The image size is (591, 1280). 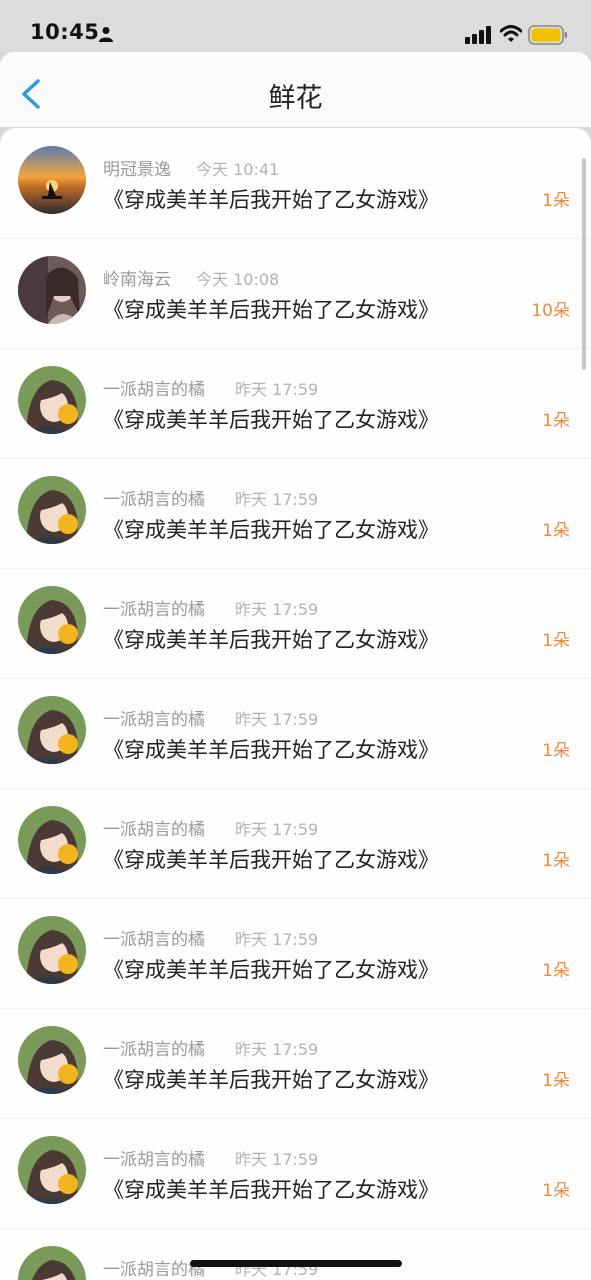 I want to click on battery-icon, so click(x=547, y=35).